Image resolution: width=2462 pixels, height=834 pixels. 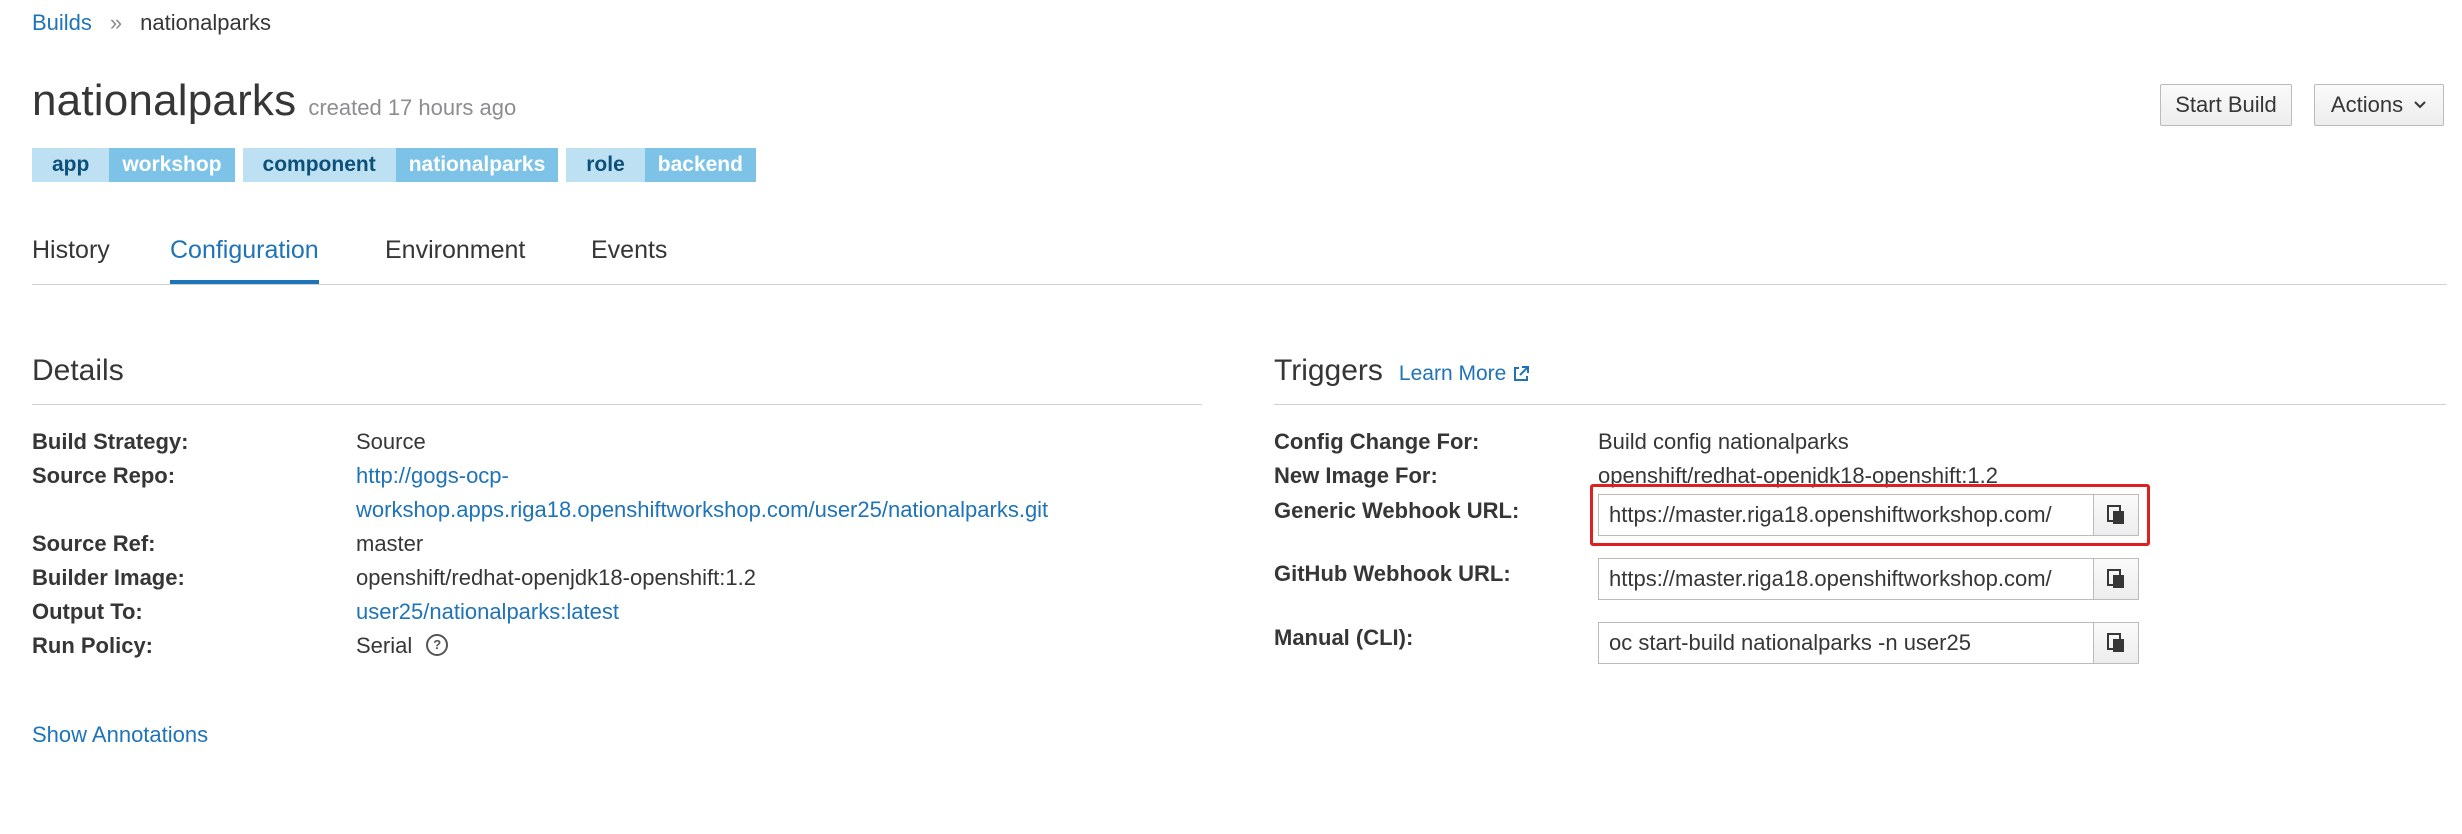 I want to click on learn-more-link: Learn More, so click(x=1464, y=374).